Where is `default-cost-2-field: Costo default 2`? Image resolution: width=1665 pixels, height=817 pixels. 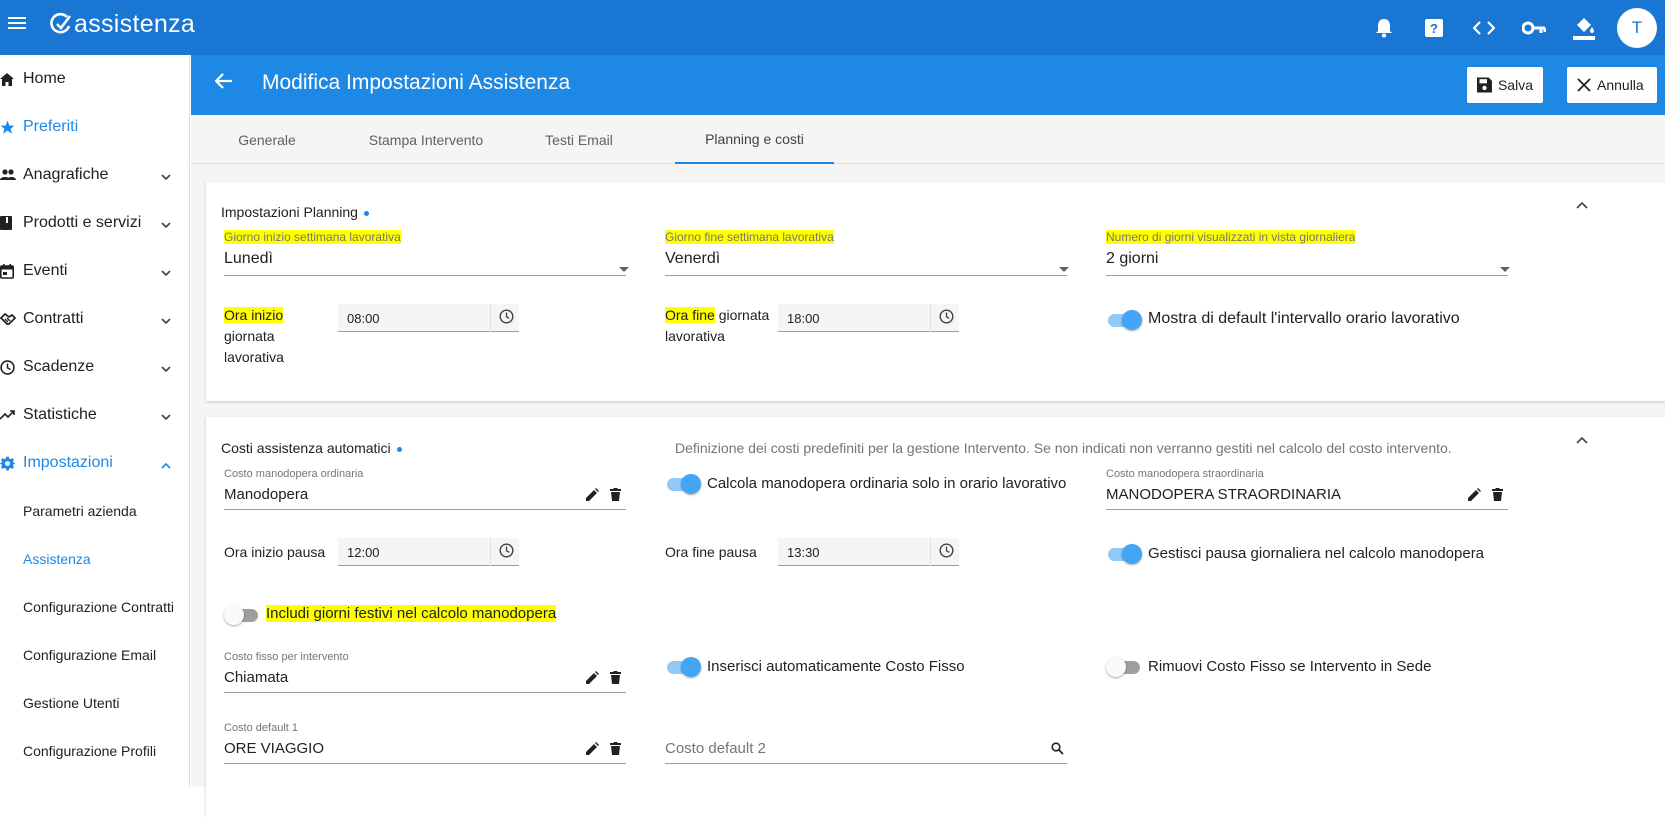
default-cost-2-field: Costo default 2 is located at coordinates (715, 748).